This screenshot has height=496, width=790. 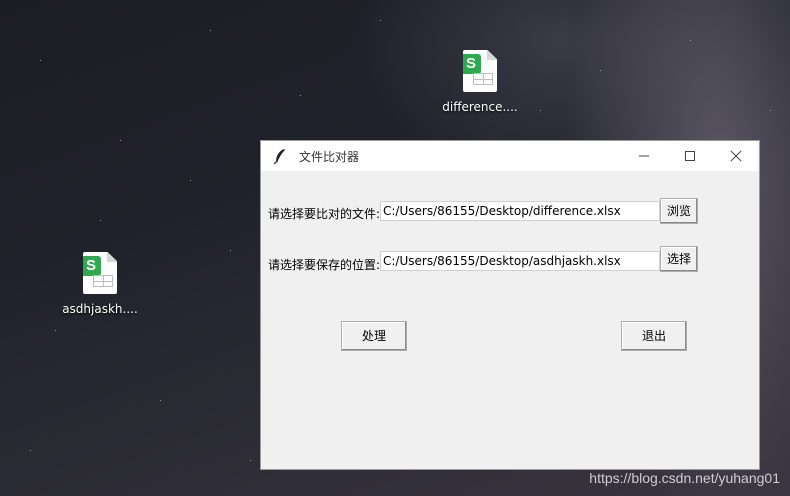 I want to click on minimize-icon, so click(x=644, y=156).